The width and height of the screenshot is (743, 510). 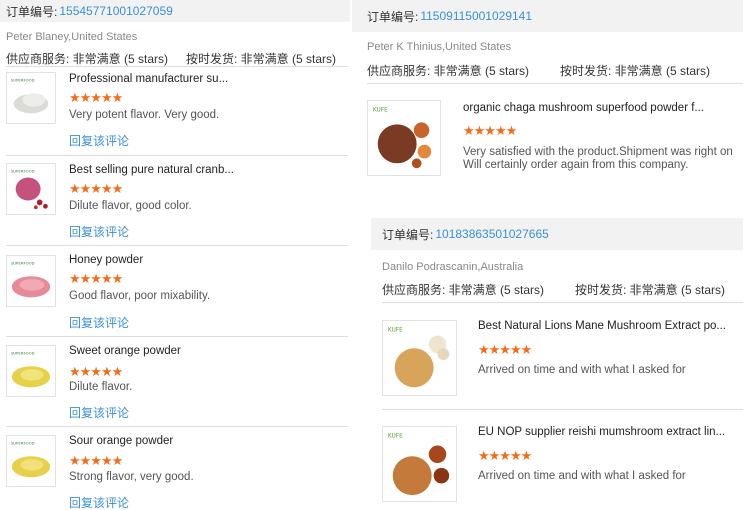 What do you see at coordinates (439, 47) in the screenshot?
I see `buyer-name: Peter K Thinius,United States` at bounding box center [439, 47].